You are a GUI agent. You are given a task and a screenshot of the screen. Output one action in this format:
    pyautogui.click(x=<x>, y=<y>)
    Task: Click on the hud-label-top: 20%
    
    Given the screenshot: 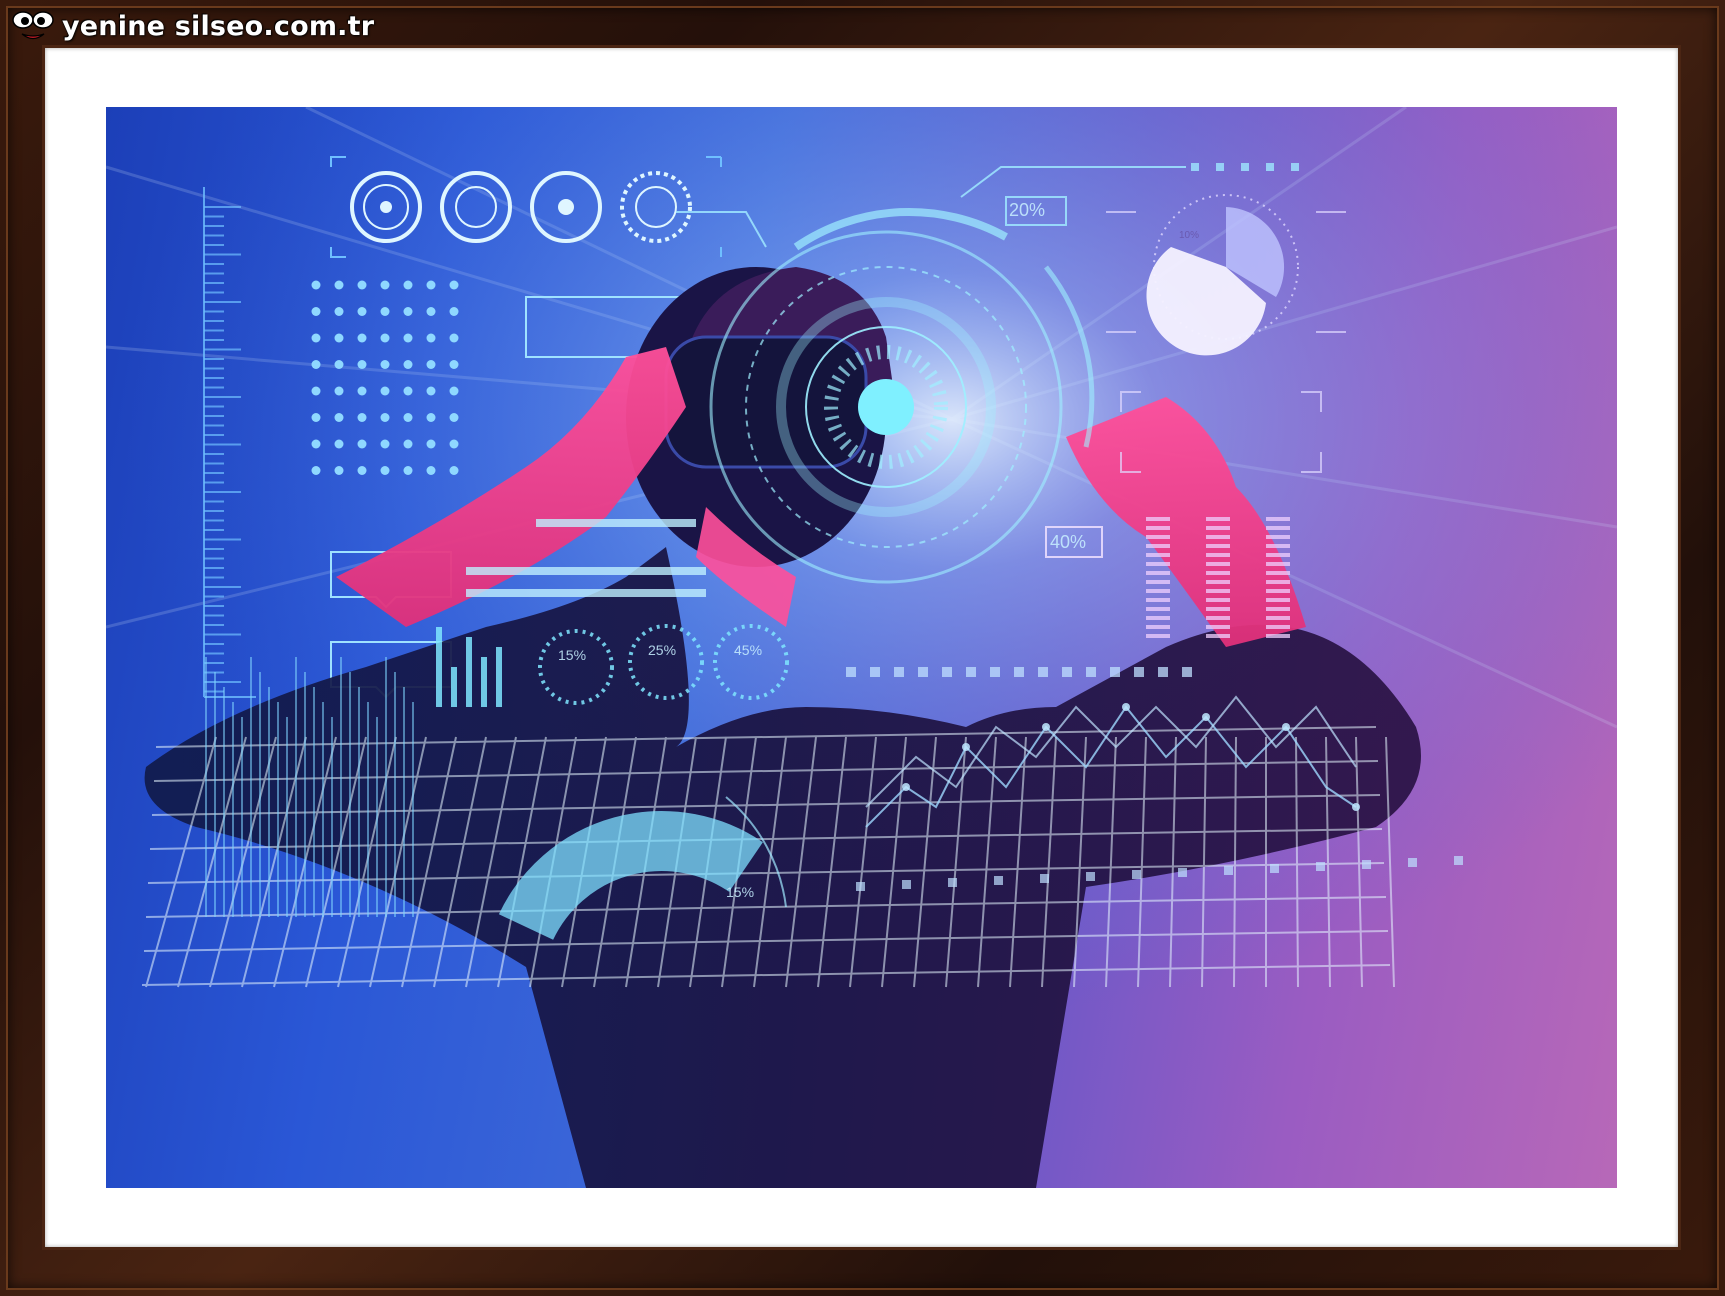 What is the action you would take?
    pyautogui.click(x=1027, y=210)
    